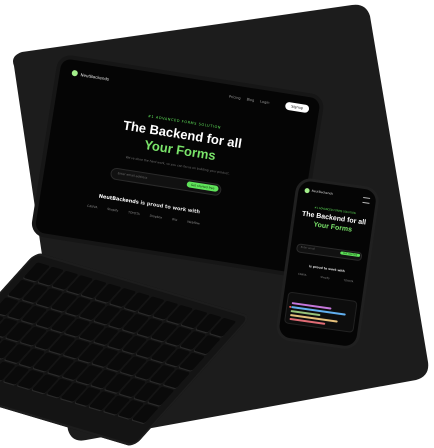  Describe the element at coordinates (132, 175) in the screenshot. I see `email-input: Enter email address` at that location.